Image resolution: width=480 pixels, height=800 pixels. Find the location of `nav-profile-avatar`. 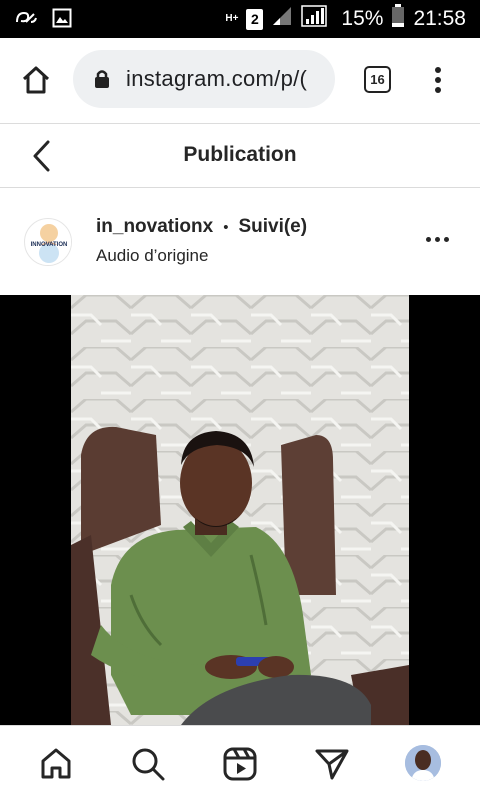

nav-profile-avatar is located at coordinates (423, 763).